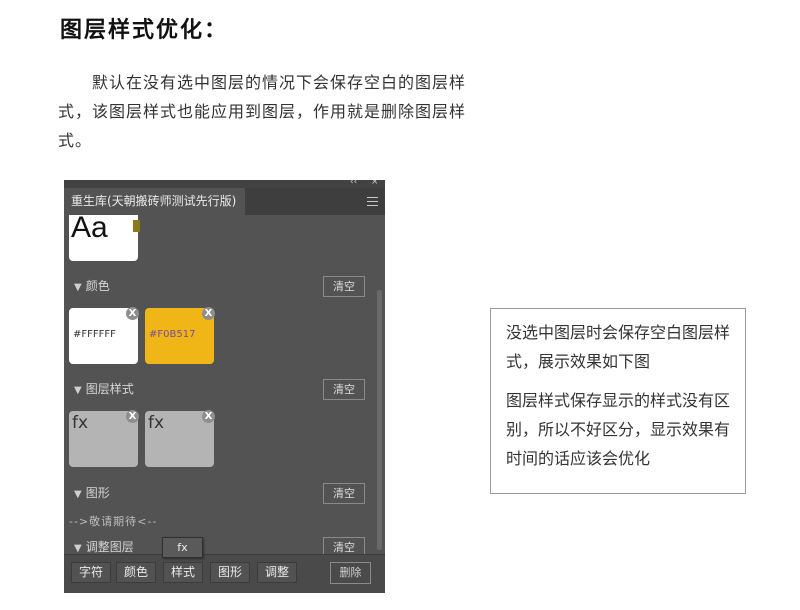 The height and width of the screenshot is (610, 800). I want to click on clear-style-button: 清空, so click(344, 389).